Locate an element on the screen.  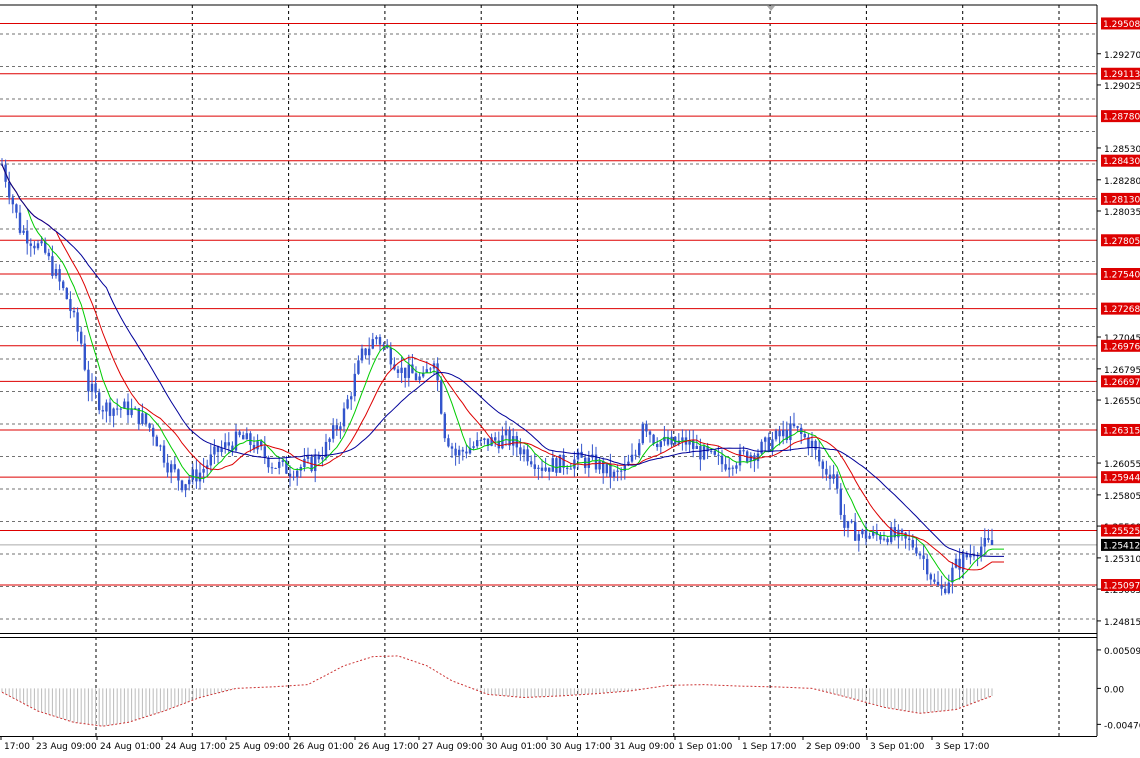
time-axis-label: 1 Sep 17:00 is located at coordinates (769, 747).